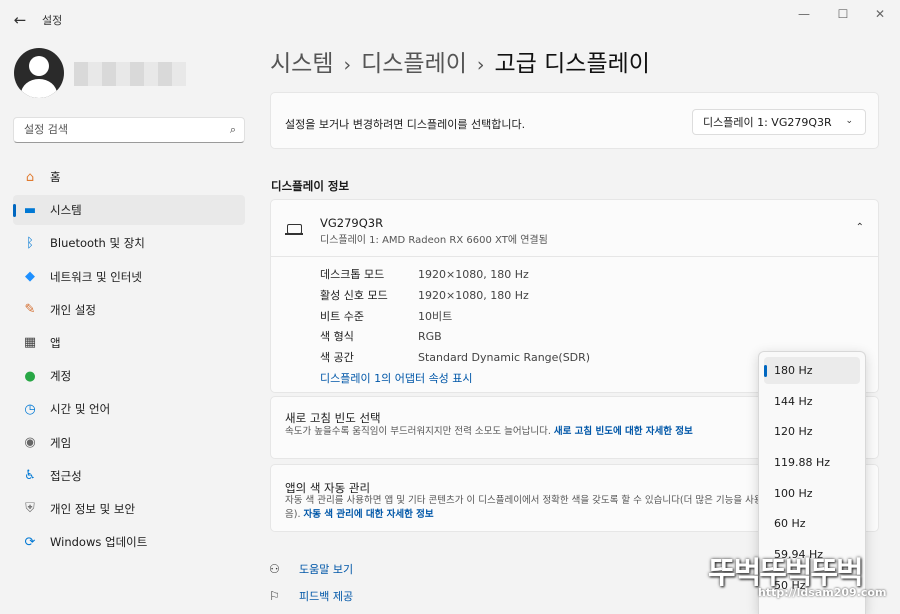  Describe the element at coordinates (342, 316) in the screenshot. I see `info-key: 비트 수준` at that location.